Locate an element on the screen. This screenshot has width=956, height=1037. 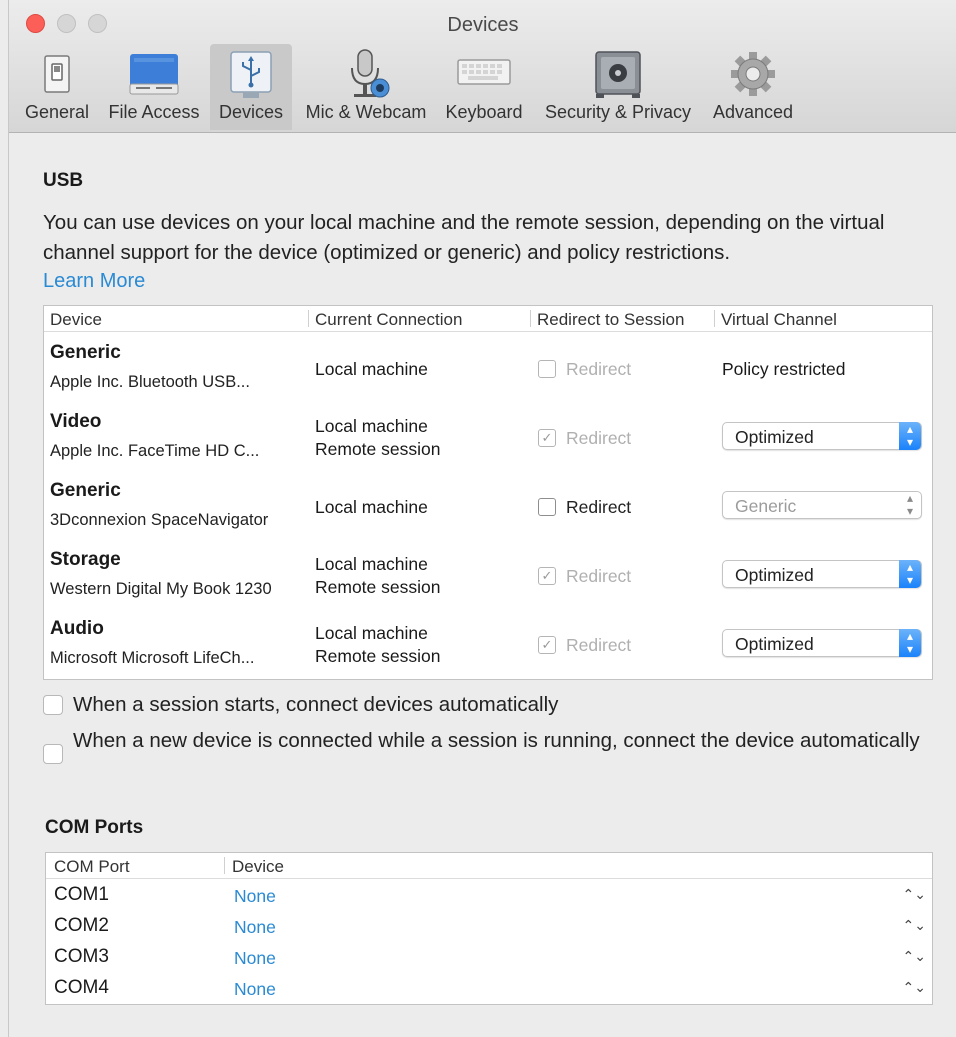
tab-security-privacy: Security & Privacy is located at coordinates (618, 87).